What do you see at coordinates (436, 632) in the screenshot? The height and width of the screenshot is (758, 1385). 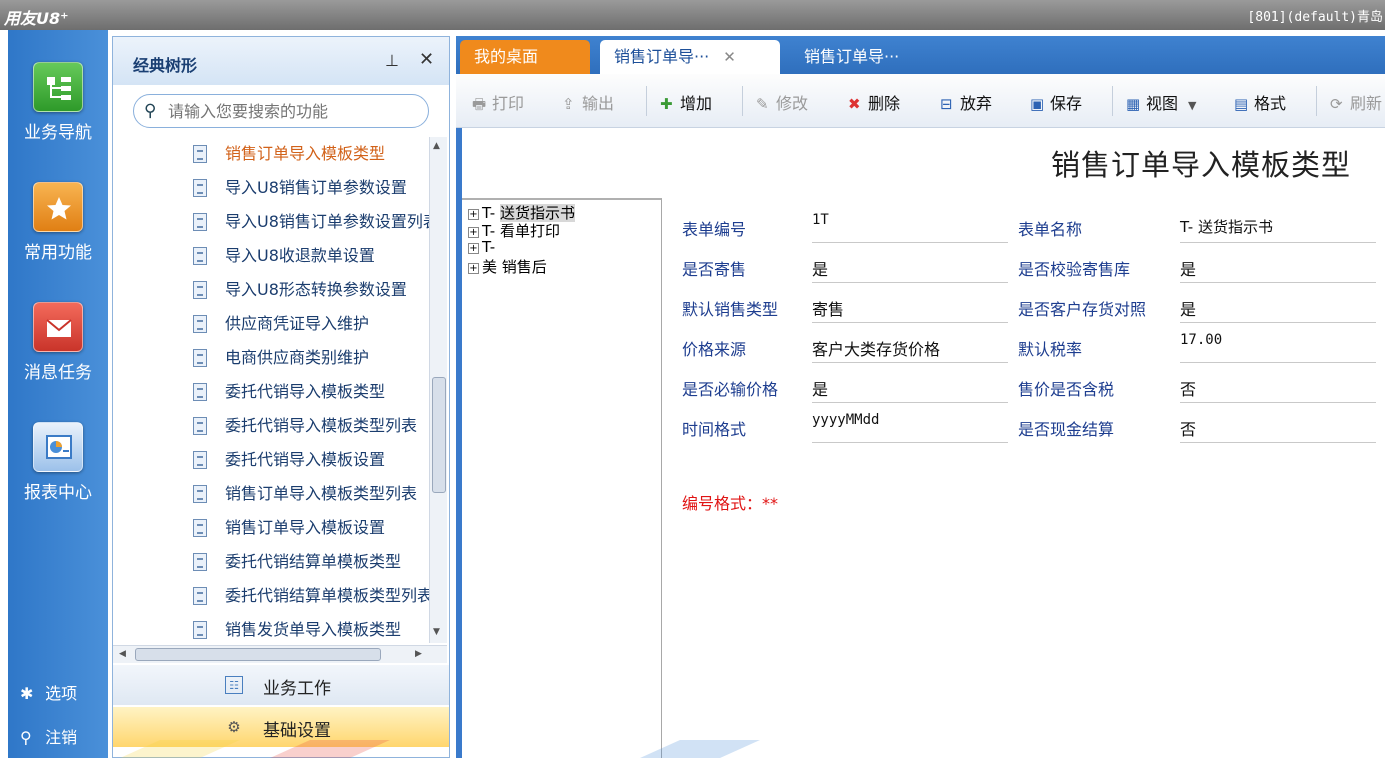 I see `scroll-down-arrow-icon: ▼` at bounding box center [436, 632].